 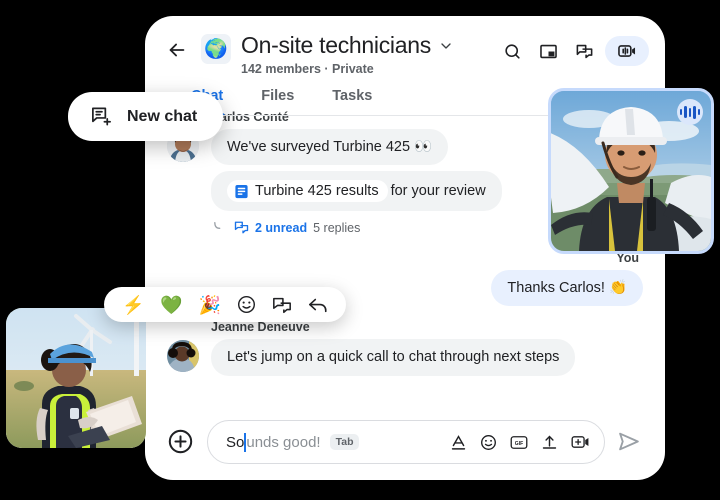 What do you see at coordinates (162, 116) in the screenshot?
I see `new-chat-label: New chat` at bounding box center [162, 116].